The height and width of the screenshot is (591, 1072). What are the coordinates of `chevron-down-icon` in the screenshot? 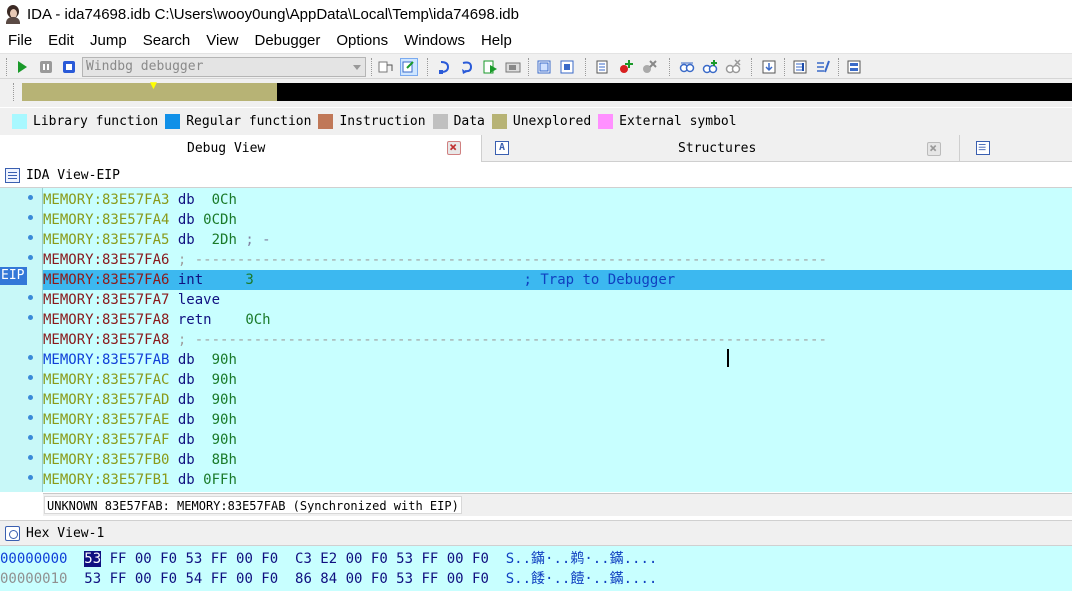 It's located at (357, 67).